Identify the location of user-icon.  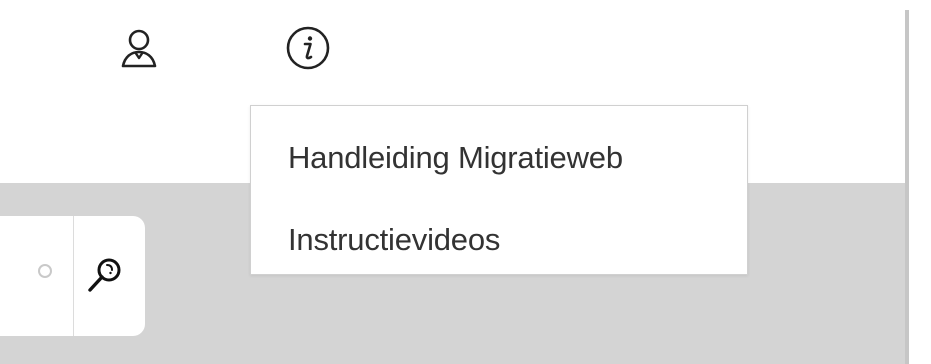
(139, 48).